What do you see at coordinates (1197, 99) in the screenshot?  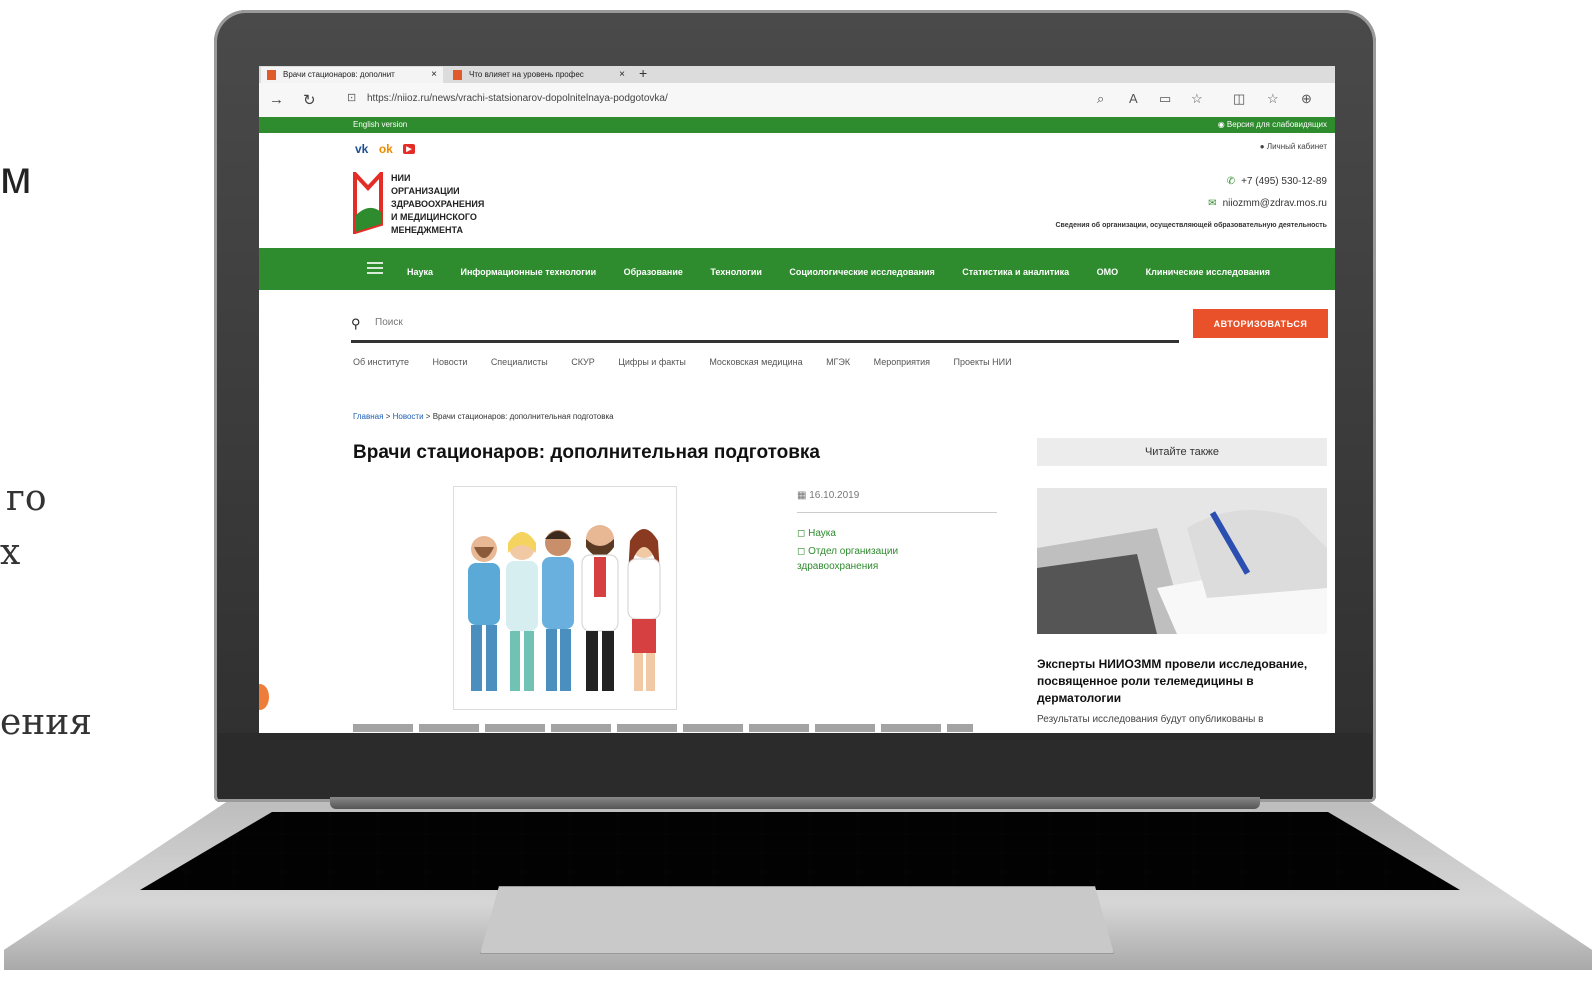 I see `favorite-icon: ☆` at bounding box center [1197, 99].